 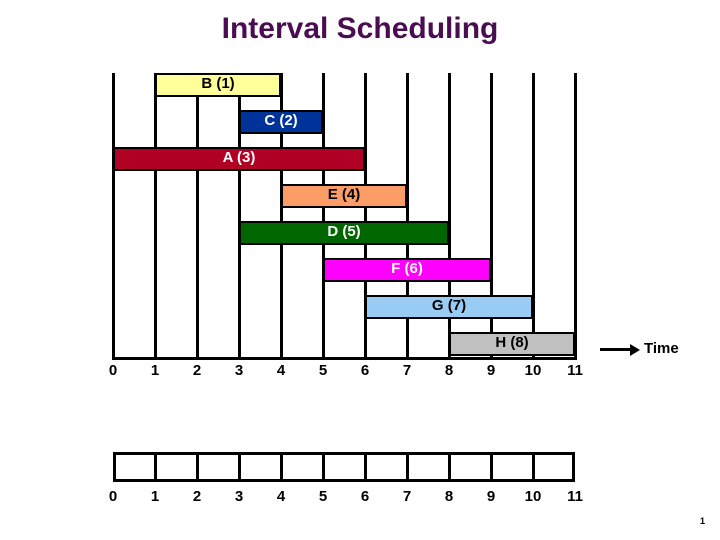 I want to click on bottom-tick-label-7: 7, so click(x=407, y=496).